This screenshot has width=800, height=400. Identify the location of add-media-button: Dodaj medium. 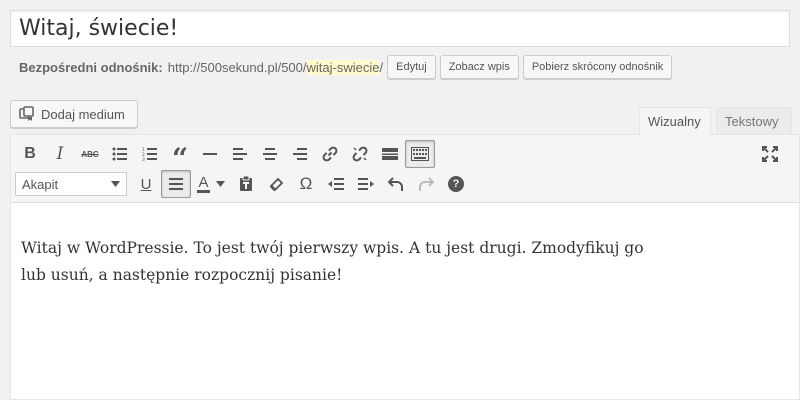
(74, 114).